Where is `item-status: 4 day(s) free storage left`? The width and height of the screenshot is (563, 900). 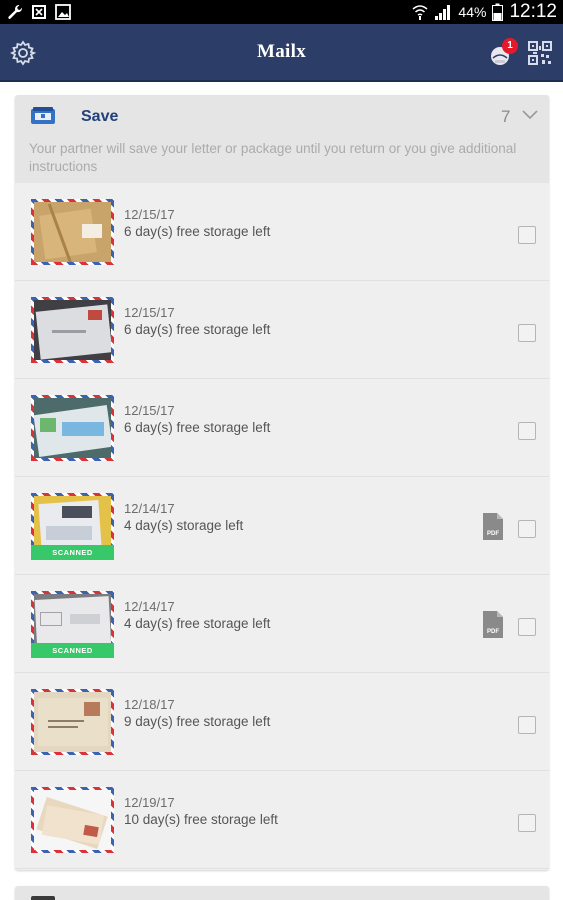
item-status: 4 day(s) free storage left is located at coordinates (197, 623).